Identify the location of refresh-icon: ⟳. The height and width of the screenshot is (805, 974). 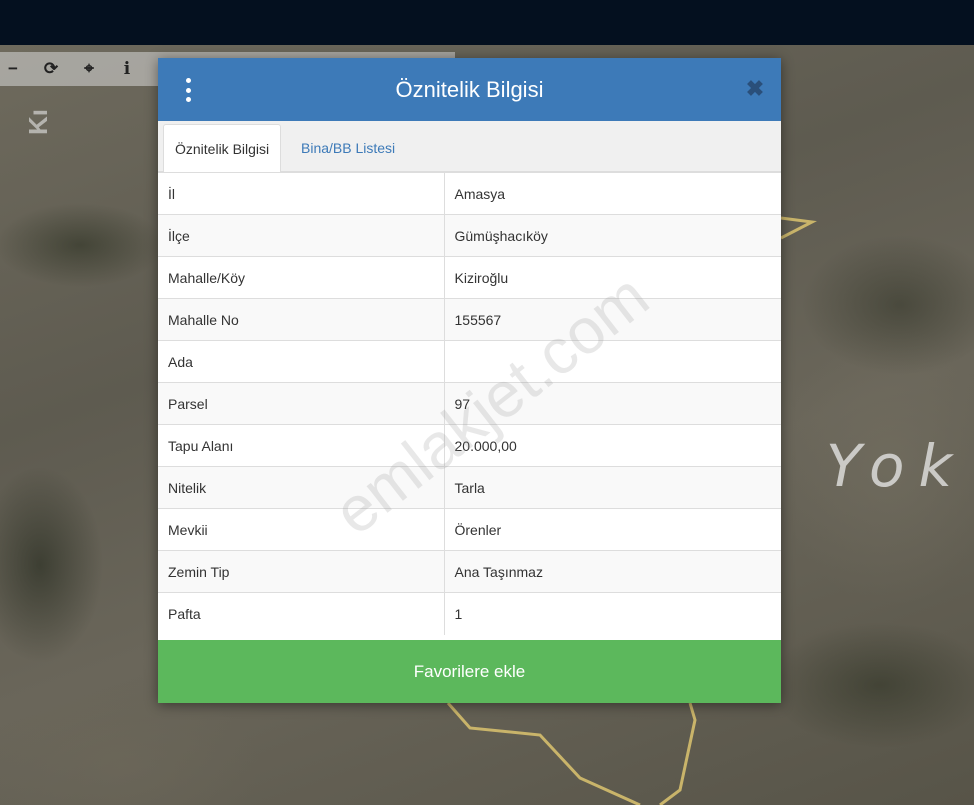
(51, 69).